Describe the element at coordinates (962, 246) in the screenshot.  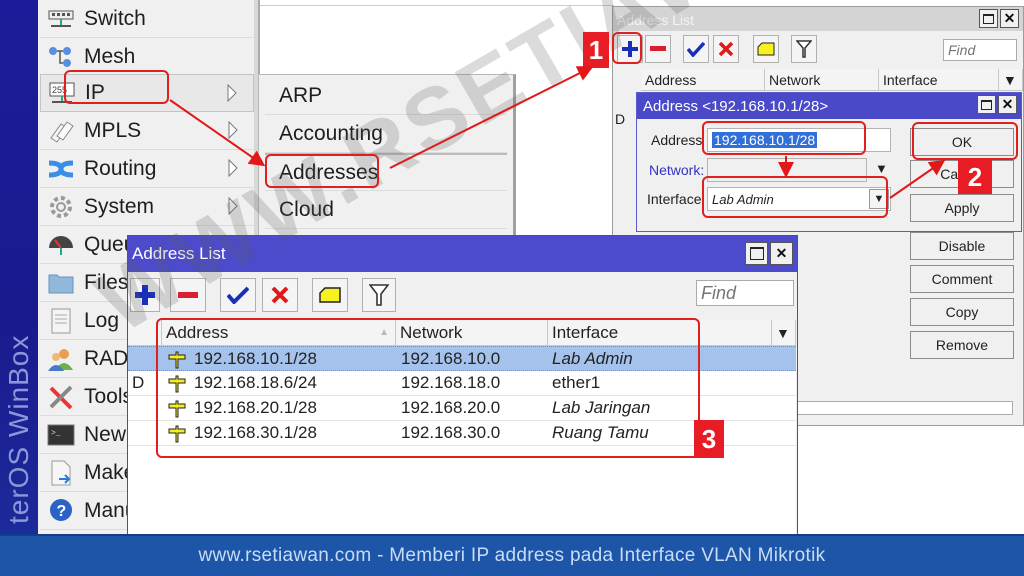
I see `disable-entry-button: Disable` at that location.